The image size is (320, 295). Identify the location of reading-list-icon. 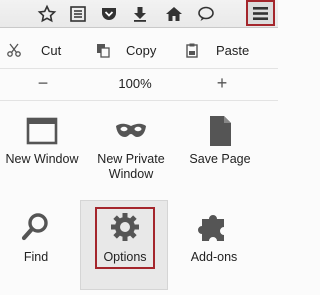
(78, 14).